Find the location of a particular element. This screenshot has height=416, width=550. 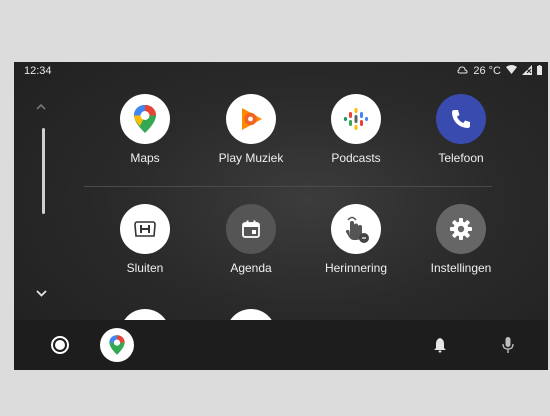

app-label: Maps is located at coordinates (145, 158).